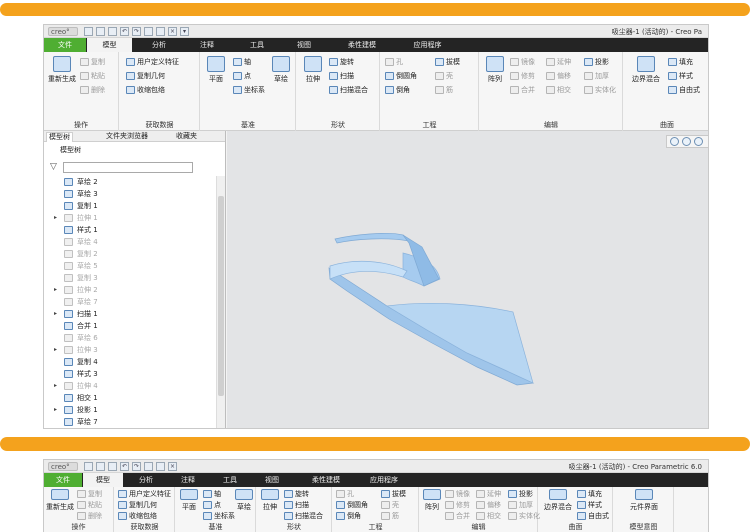 The image size is (750, 532). What do you see at coordinates (352, 505) in the screenshot?
I see `round-button: 倒圆角` at bounding box center [352, 505].